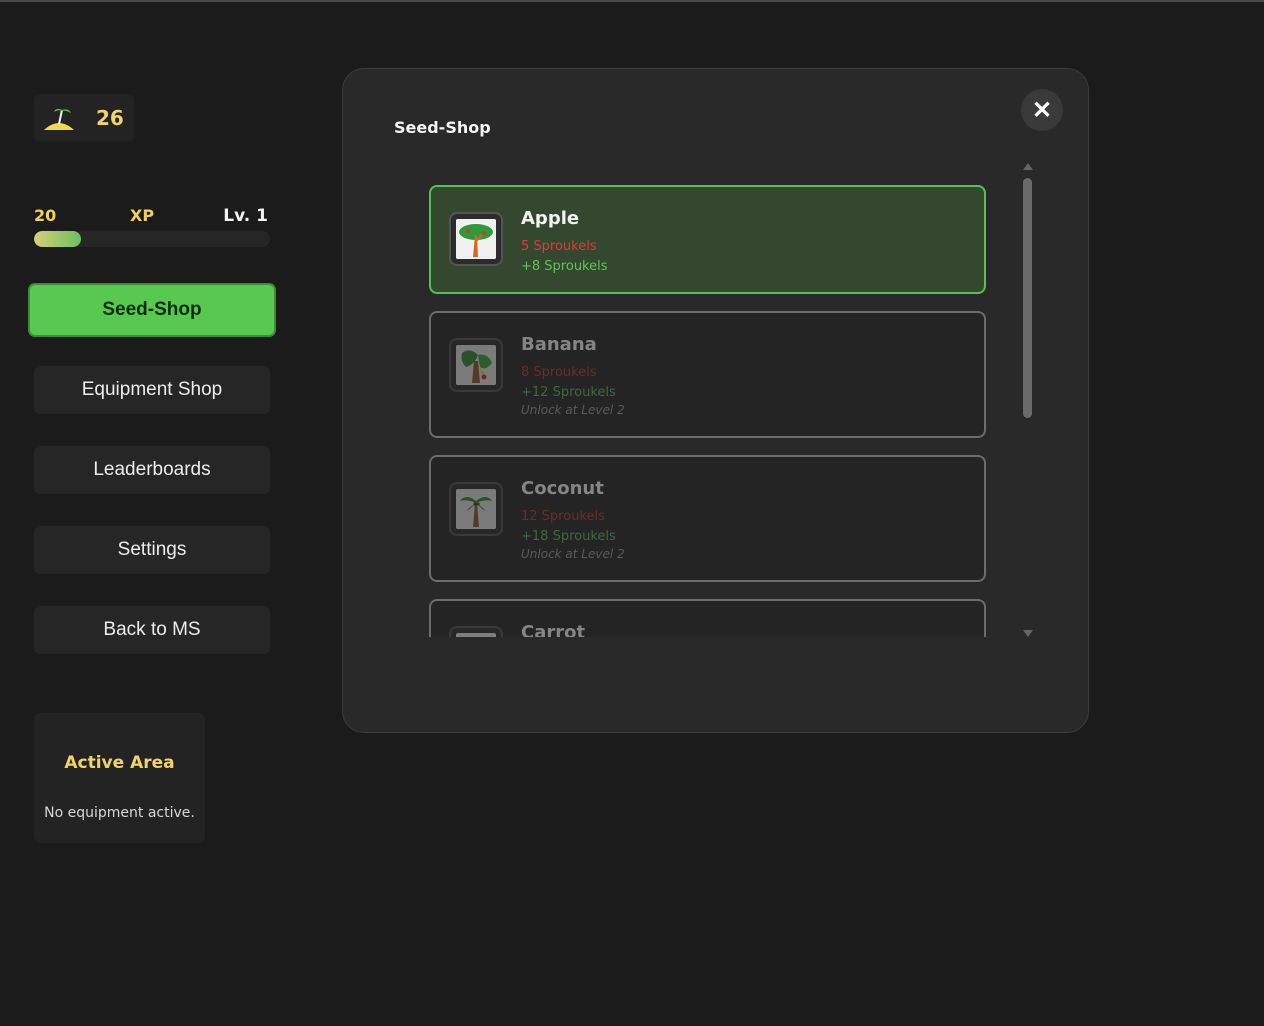 This screenshot has height=1026, width=1264. What do you see at coordinates (45, 215) in the screenshot?
I see `xp-current: 20` at bounding box center [45, 215].